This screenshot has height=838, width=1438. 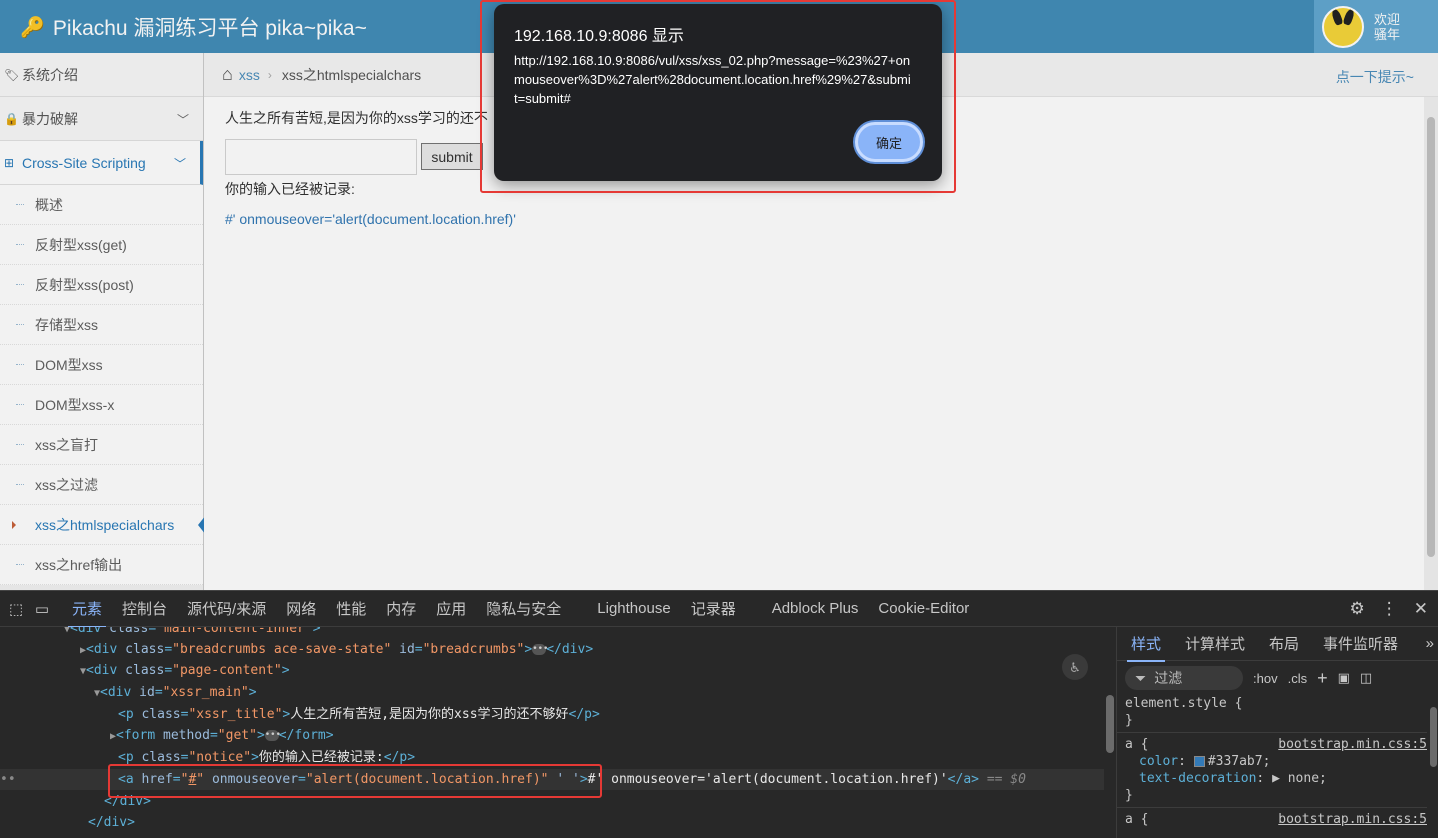 What do you see at coordinates (351, 609) in the screenshot?
I see `tab-performance: 性能` at bounding box center [351, 609].